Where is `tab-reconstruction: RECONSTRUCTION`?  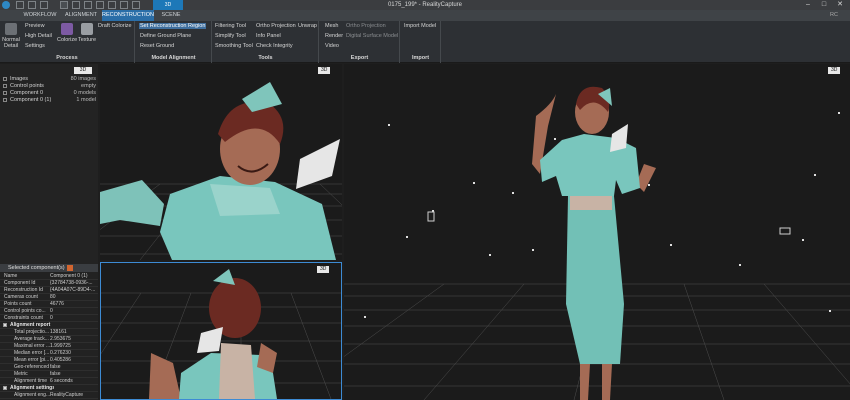 tab-reconstruction: RECONSTRUCTION is located at coordinates (128, 15).